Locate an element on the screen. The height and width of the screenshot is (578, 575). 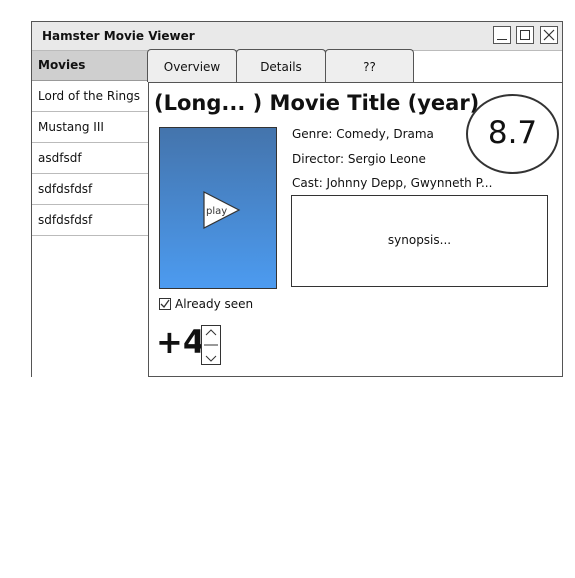
title-bar: Hamster Movie Viewer is located at coordinates (297, 36).